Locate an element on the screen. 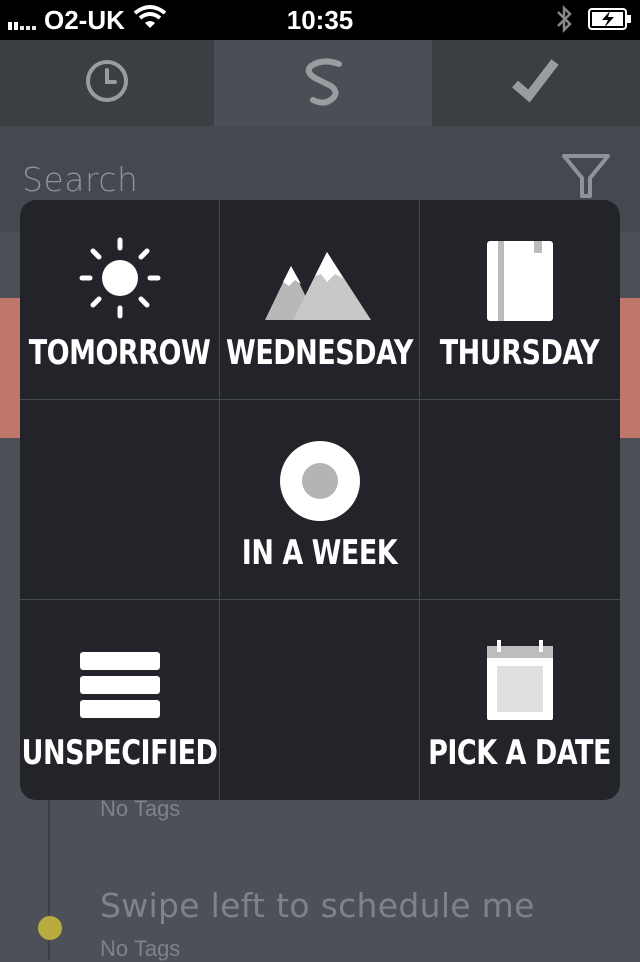 This screenshot has width=640, height=962. item-status-dot is located at coordinates (50, 928).